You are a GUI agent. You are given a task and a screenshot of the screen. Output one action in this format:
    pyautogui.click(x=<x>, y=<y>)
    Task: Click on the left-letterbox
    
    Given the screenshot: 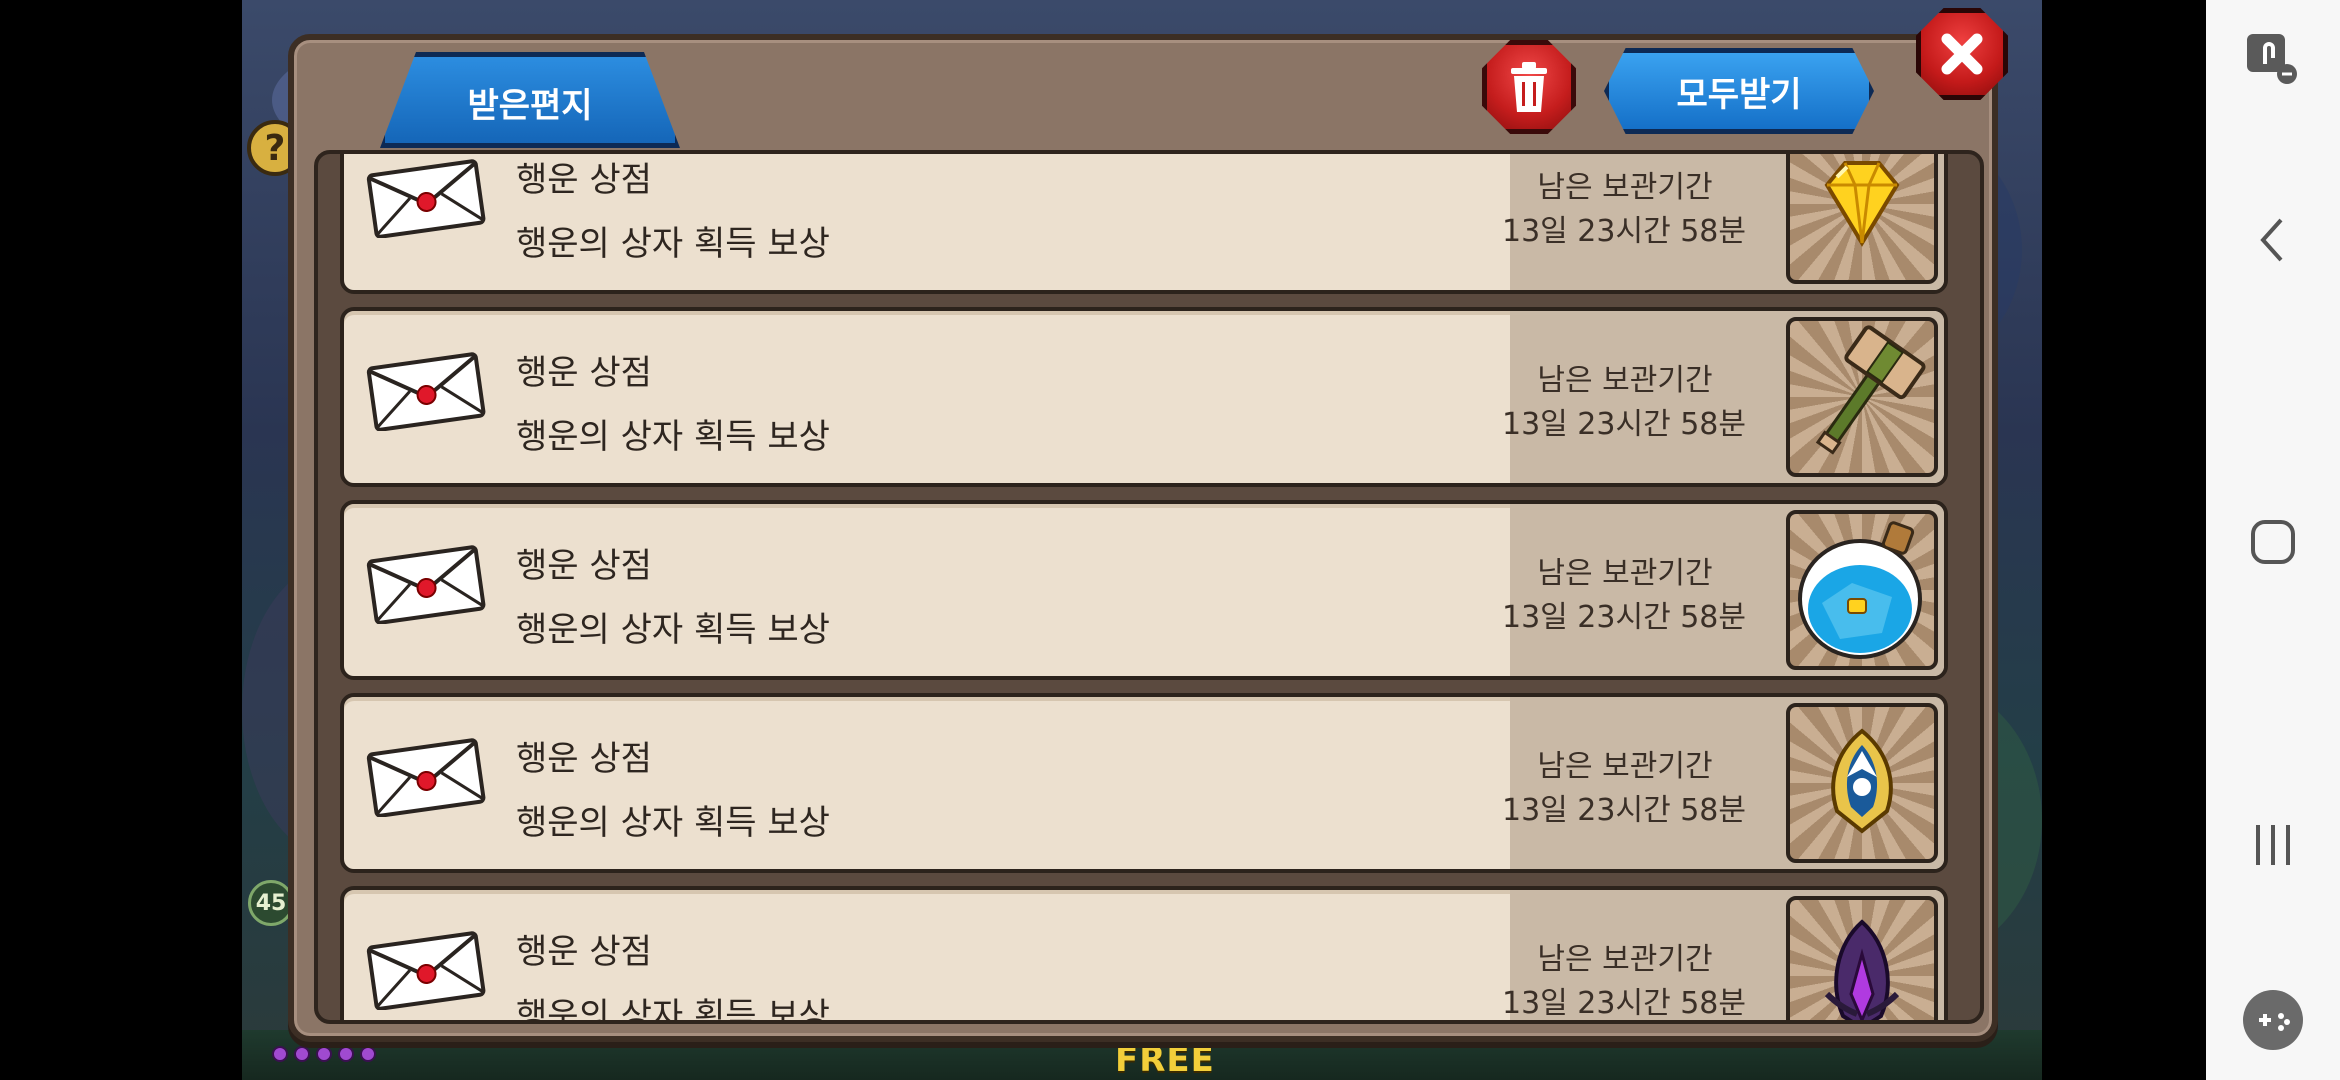 What is the action you would take?
    pyautogui.click(x=121, y=540)
    